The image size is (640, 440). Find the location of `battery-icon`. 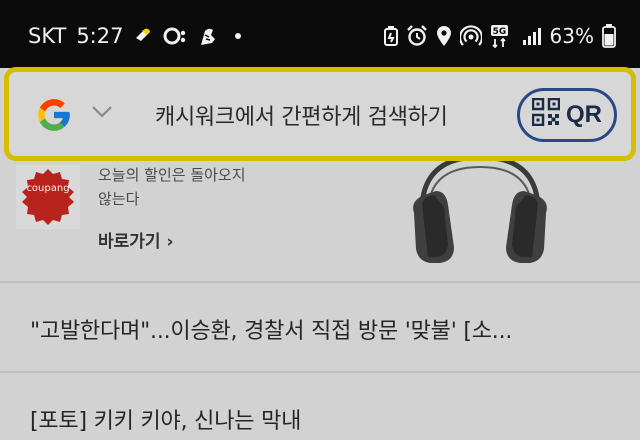

battery-icon is located at coordinates (609, 36).